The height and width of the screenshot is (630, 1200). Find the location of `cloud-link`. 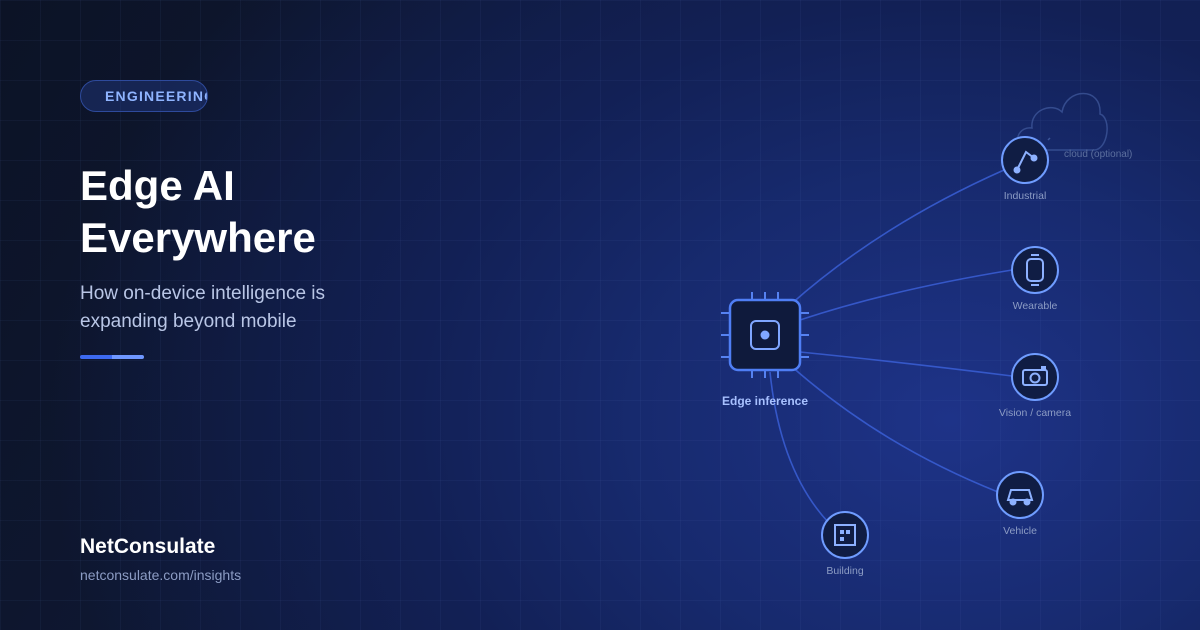

cloud-link is located at coordinates (1049, 139).